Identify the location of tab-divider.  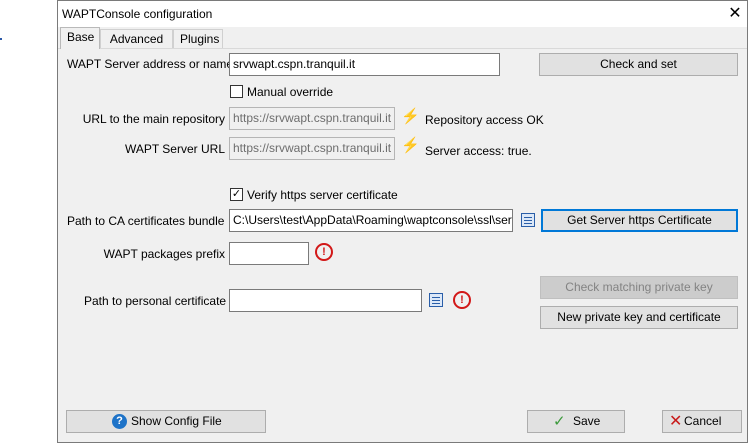
(402, 48).